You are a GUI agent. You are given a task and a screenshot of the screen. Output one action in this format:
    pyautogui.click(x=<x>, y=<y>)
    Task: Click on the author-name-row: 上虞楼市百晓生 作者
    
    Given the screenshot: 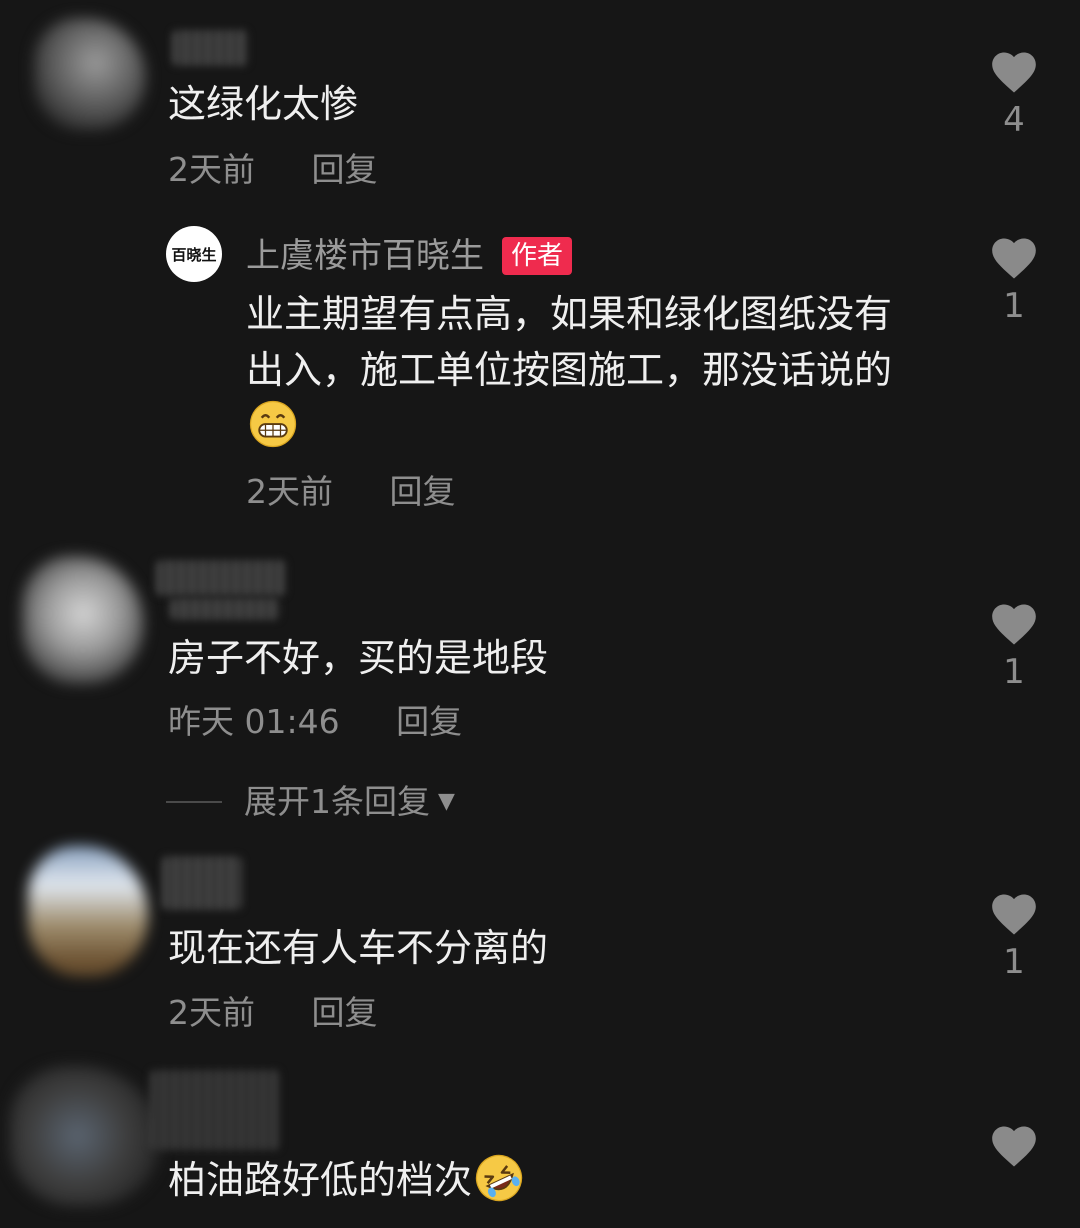 What is the action you would take?
    pyautogui.click(x=409, y=256)
    